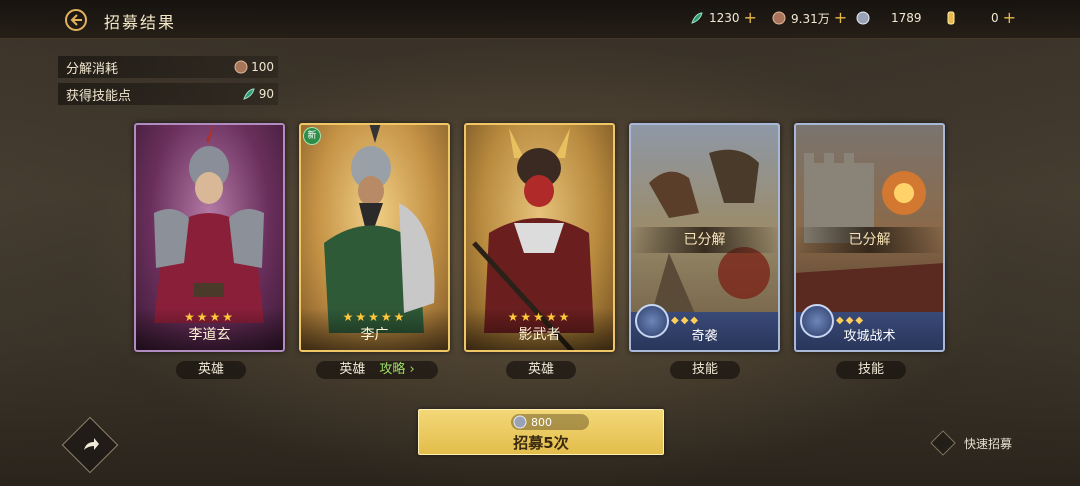  What do you see at coordinates (951, 18) in the screenshot?
I see `gold-bar-icon` at bounding box center [951, 18].